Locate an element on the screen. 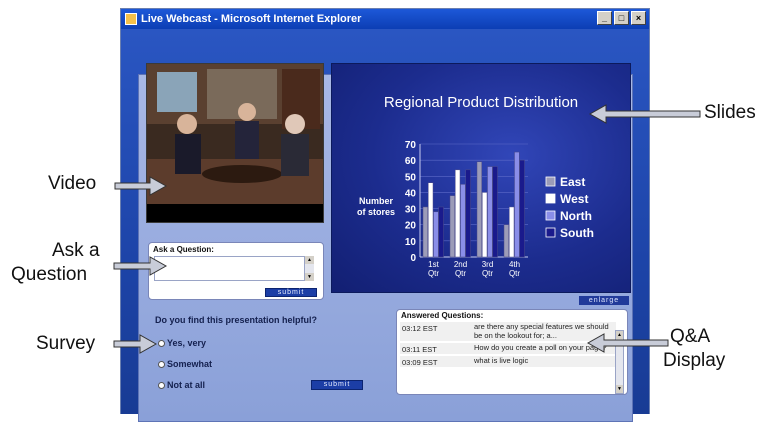  y-tick-label: 40 is located at coordinates (411, 193).